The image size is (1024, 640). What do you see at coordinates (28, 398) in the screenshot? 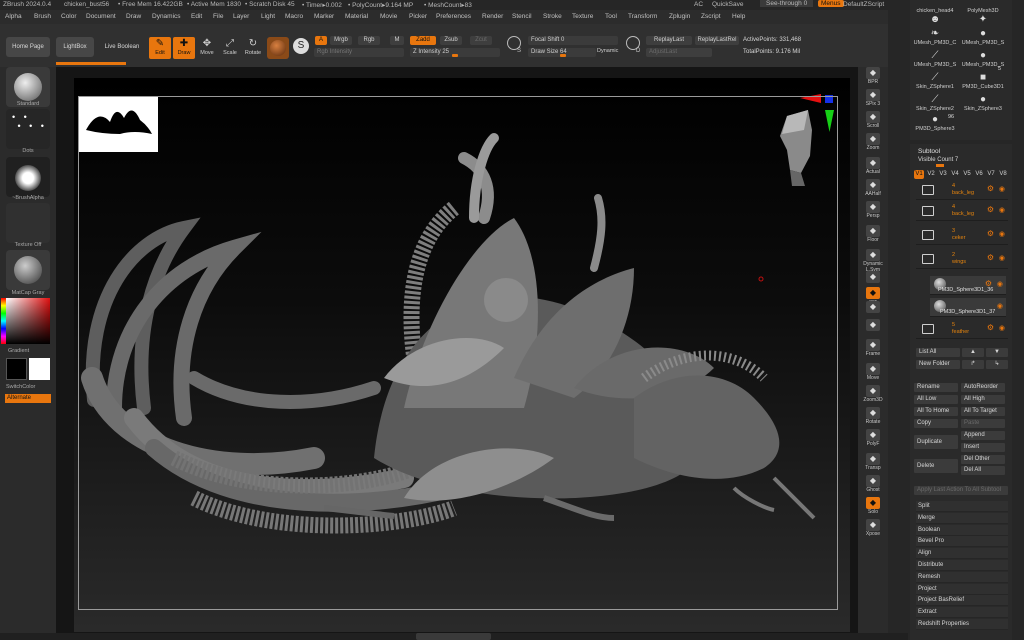
I see `alternate-button: Alternate` at bounding box center [28, 398].